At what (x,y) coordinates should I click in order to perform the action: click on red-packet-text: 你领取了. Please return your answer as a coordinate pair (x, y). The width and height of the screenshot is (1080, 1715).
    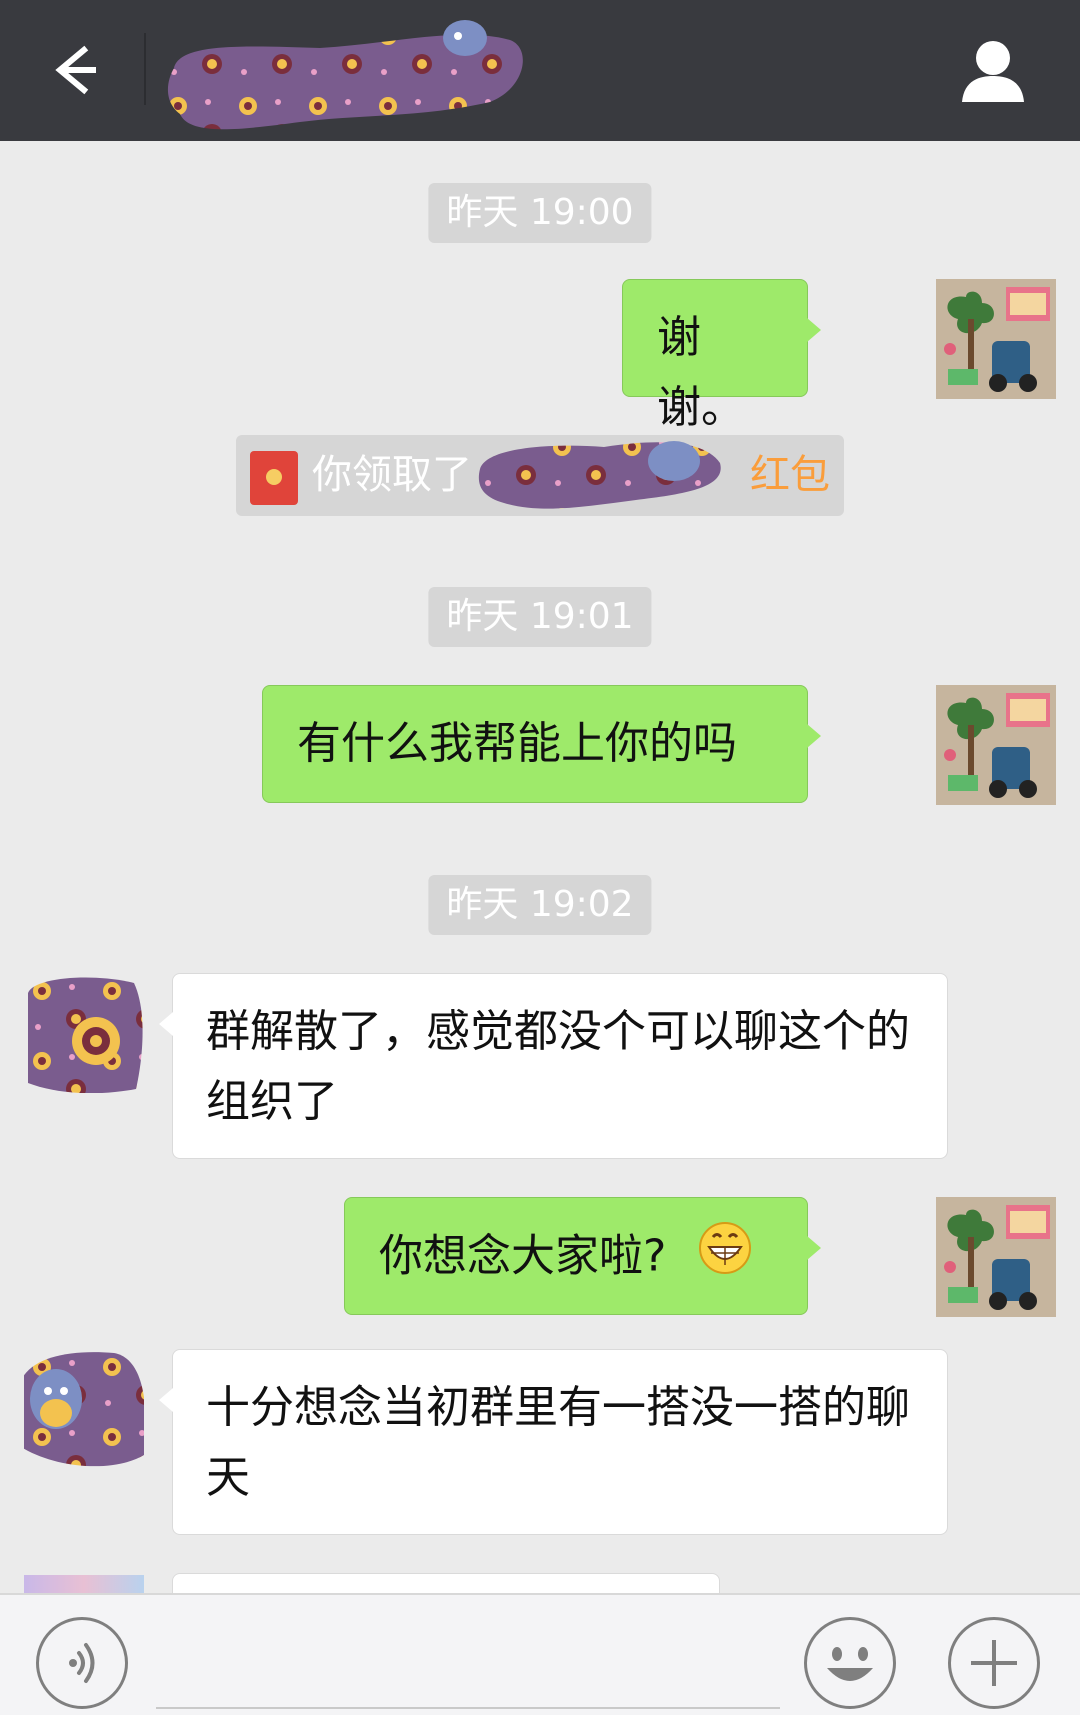
    Looking at the image, I should click on (392, 475).